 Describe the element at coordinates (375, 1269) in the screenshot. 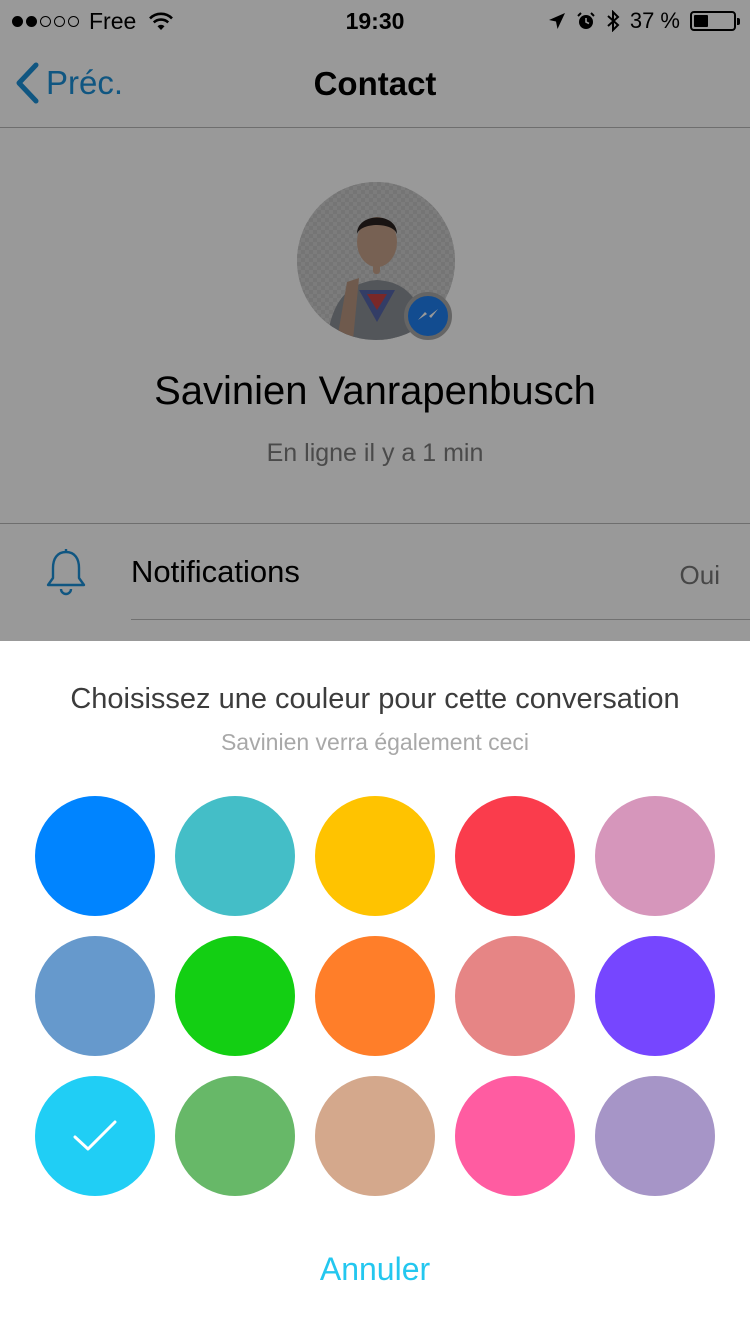

I see `cancel-button: Annuler` at that location.